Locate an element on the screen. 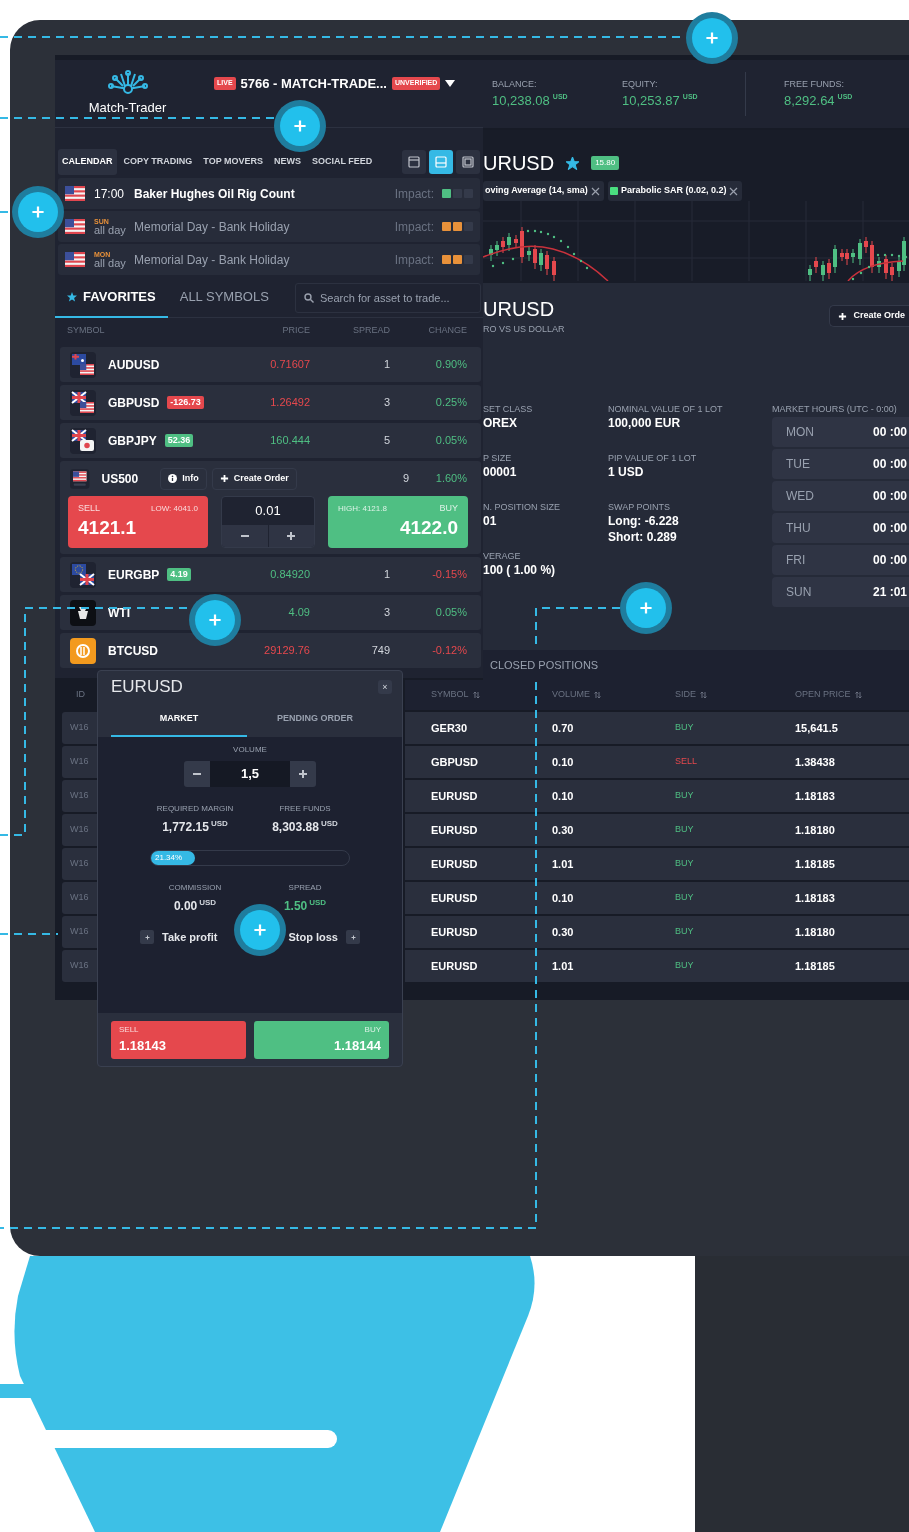  add-stop-loss-button is located at coordinates (353, 937).